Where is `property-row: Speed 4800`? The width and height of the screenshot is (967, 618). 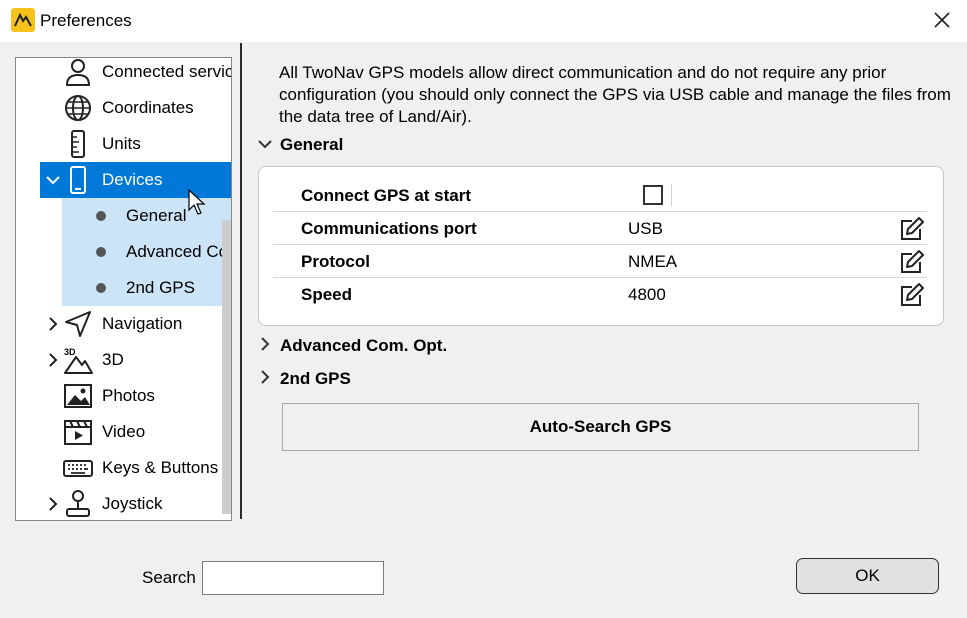 property-row: Speed 4800 is located at coordinates (600, 294).